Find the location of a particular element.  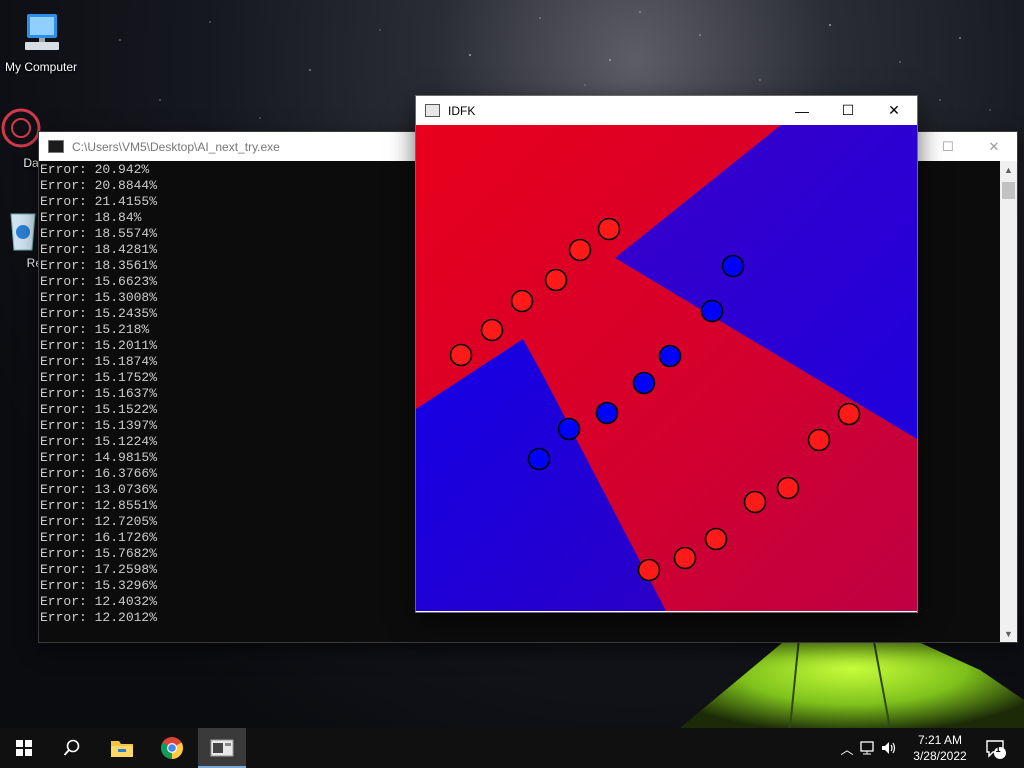

taskbar-chrome is located at coordinates (172, 748).